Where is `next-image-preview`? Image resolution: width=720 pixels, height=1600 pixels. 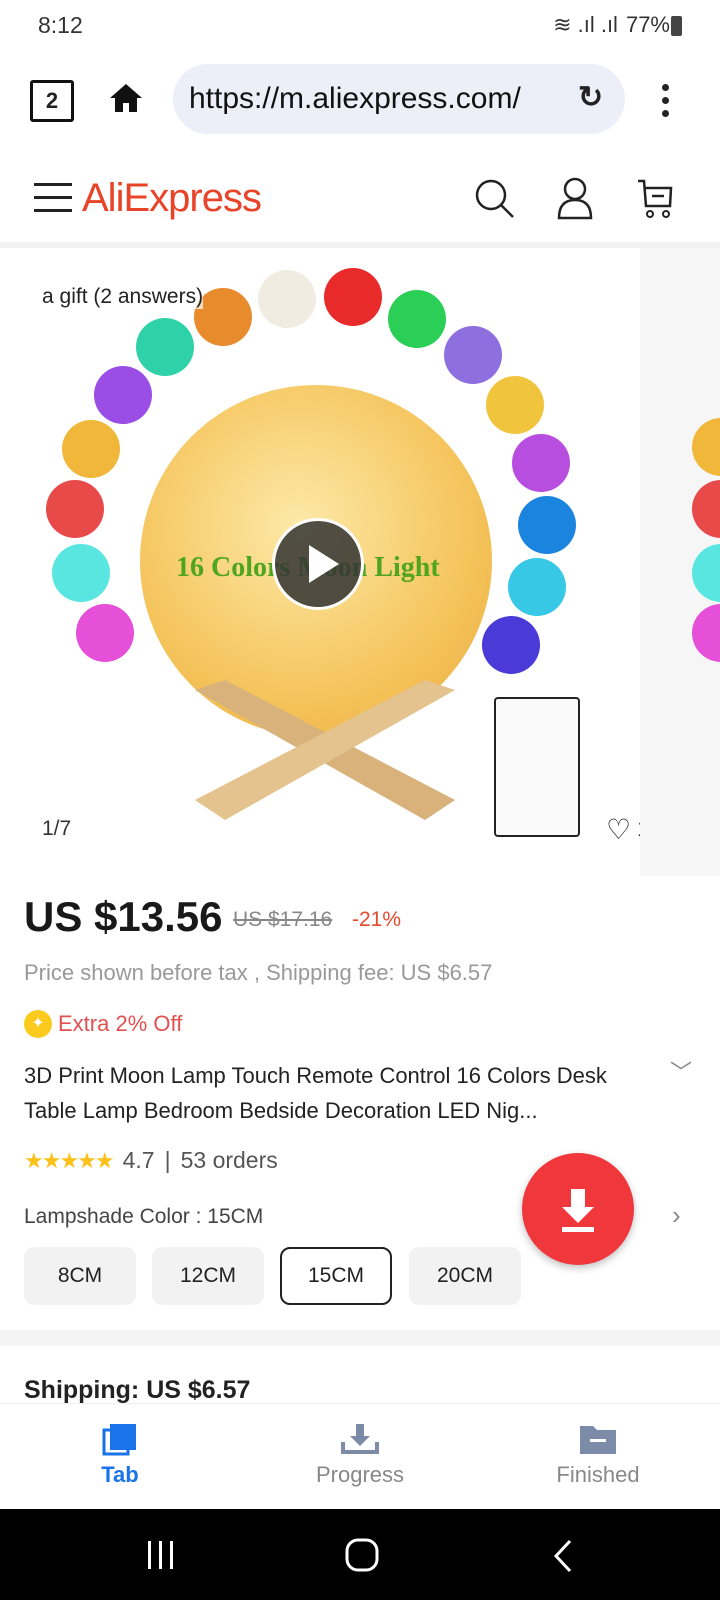 next-image-preview is located at coordinates (680, 562).